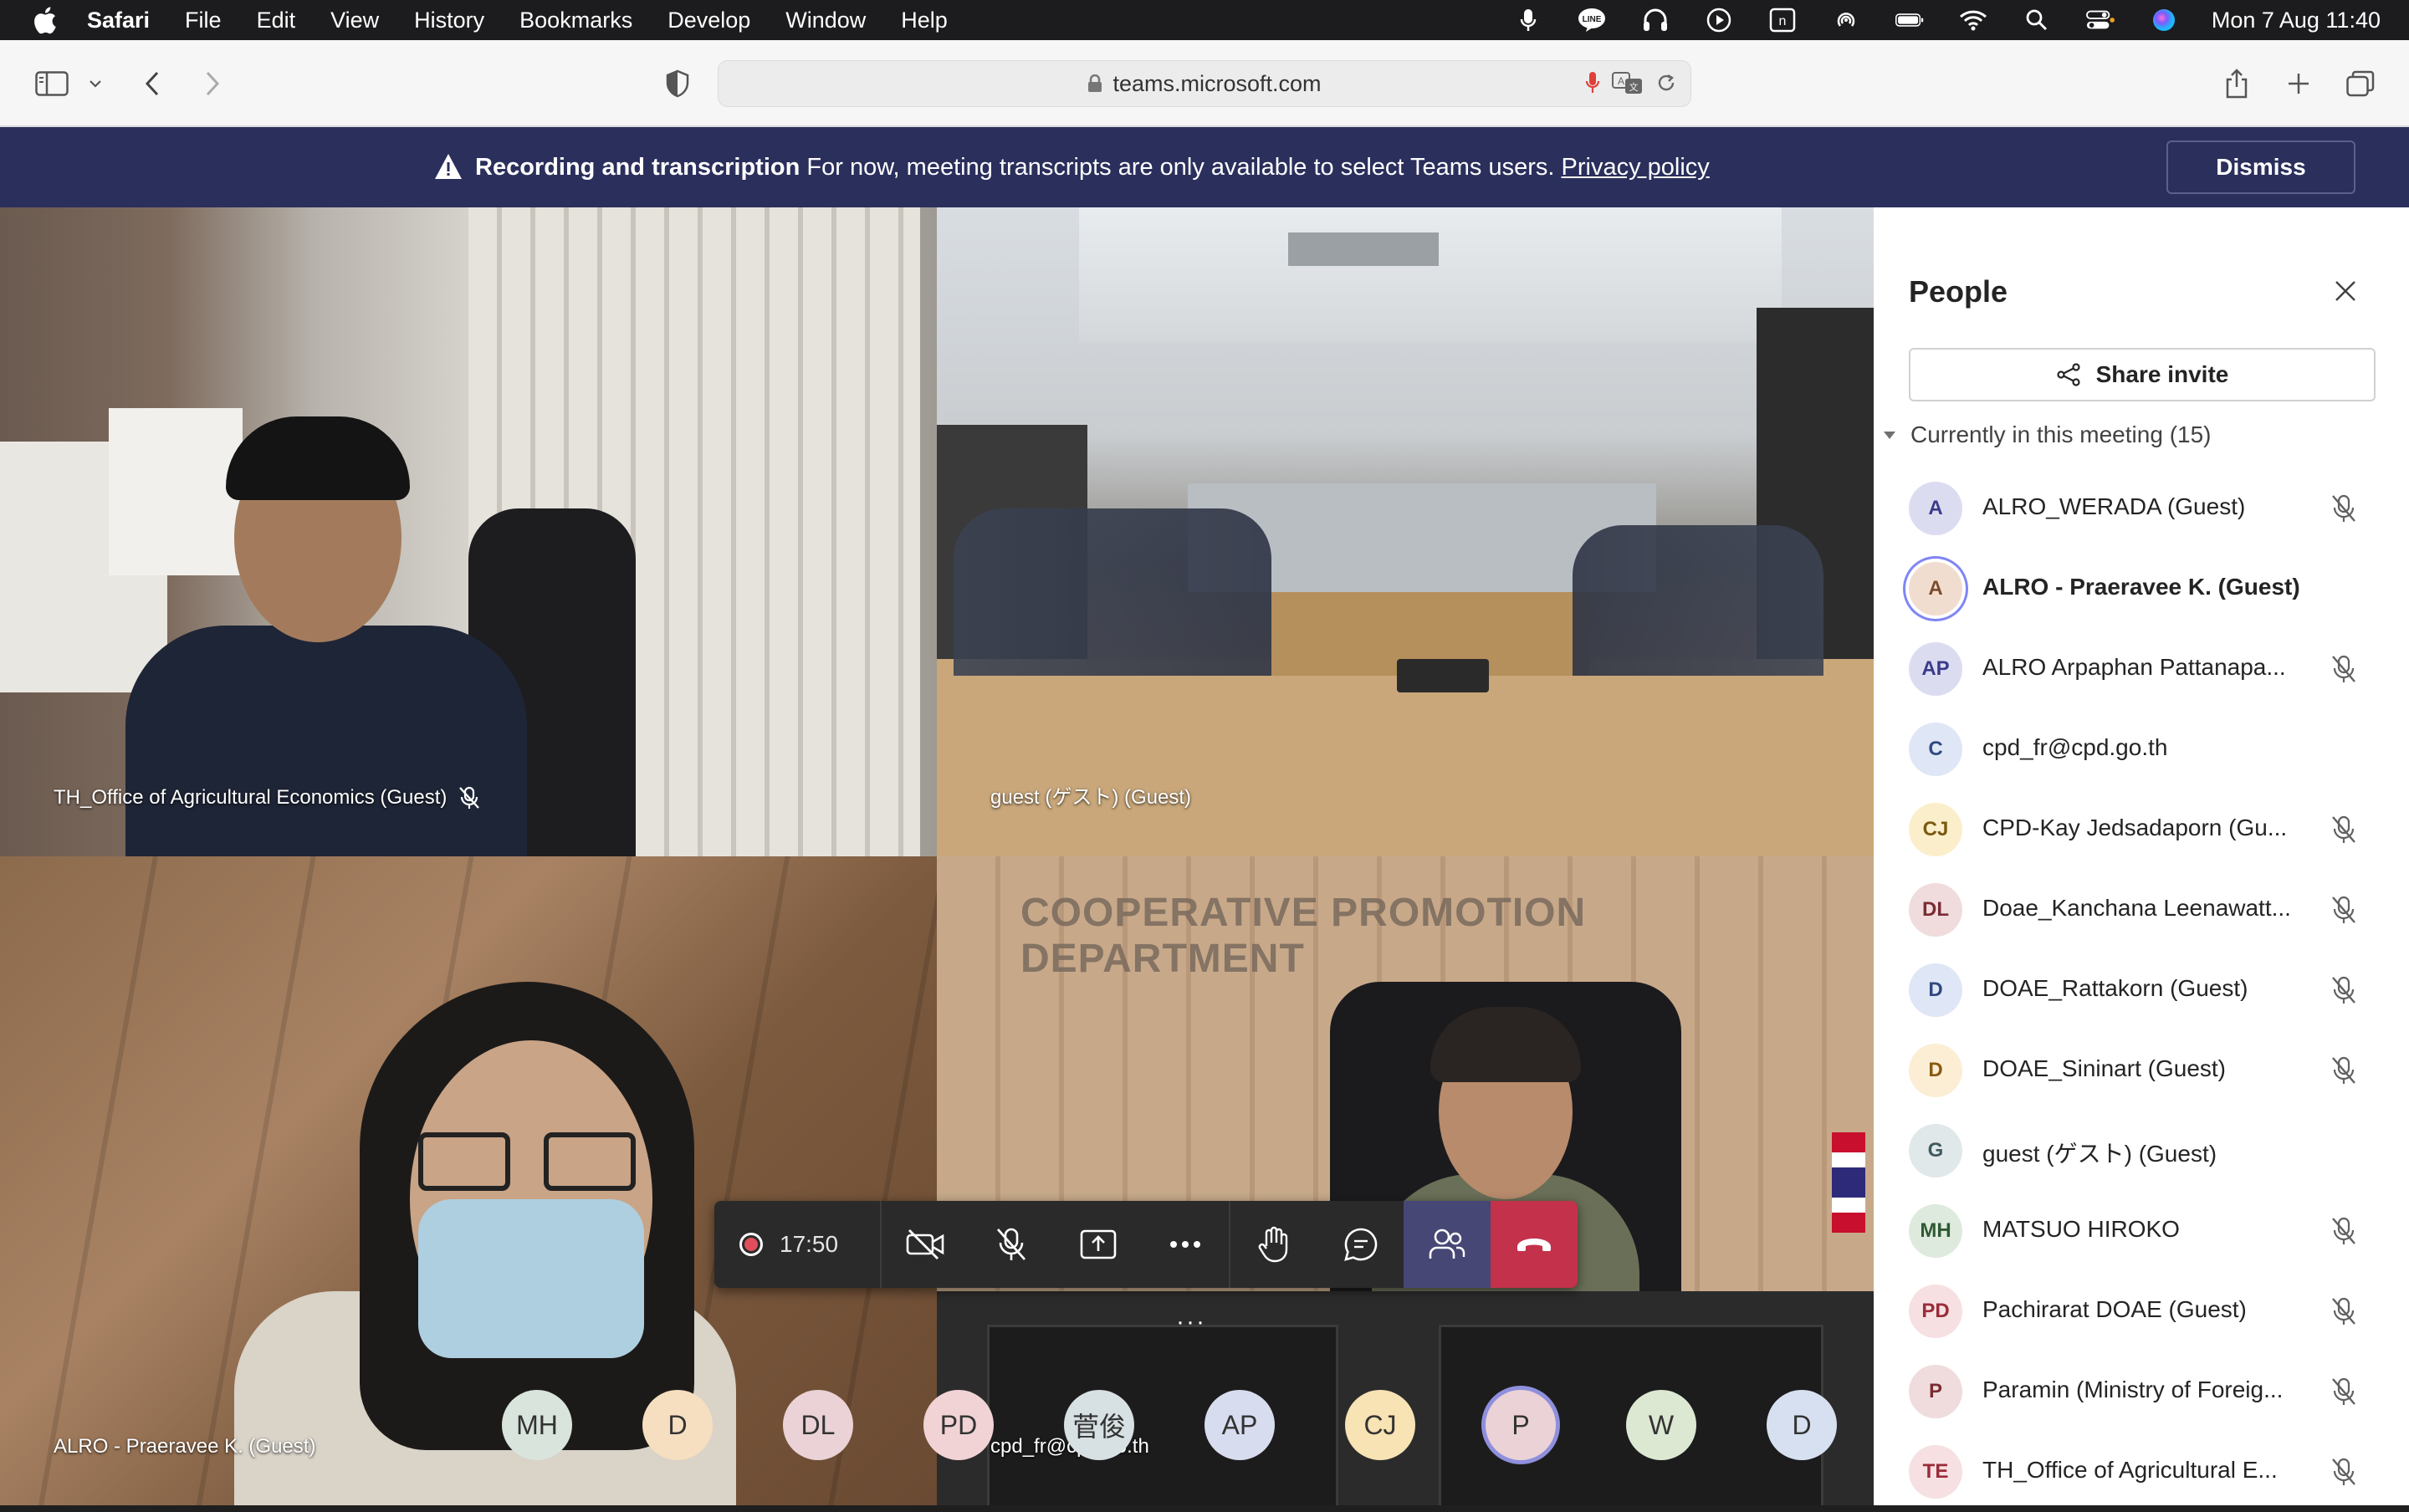 The width and height of the screenshot is (2409, 1512). Describe the element at coordinates (2100, 20) in the screenshot. I see `control-center-icon` at that location.